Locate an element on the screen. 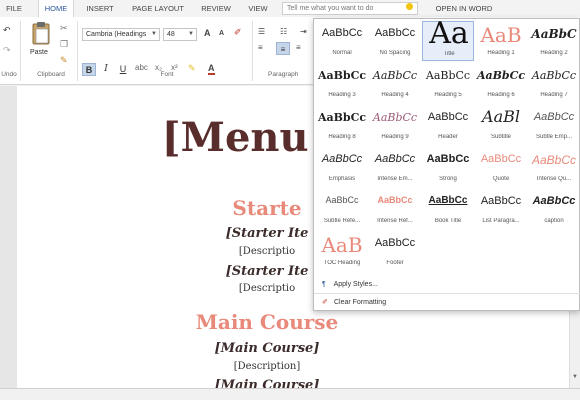  style-name: Heading 1 is located at coordinates (501, 53).